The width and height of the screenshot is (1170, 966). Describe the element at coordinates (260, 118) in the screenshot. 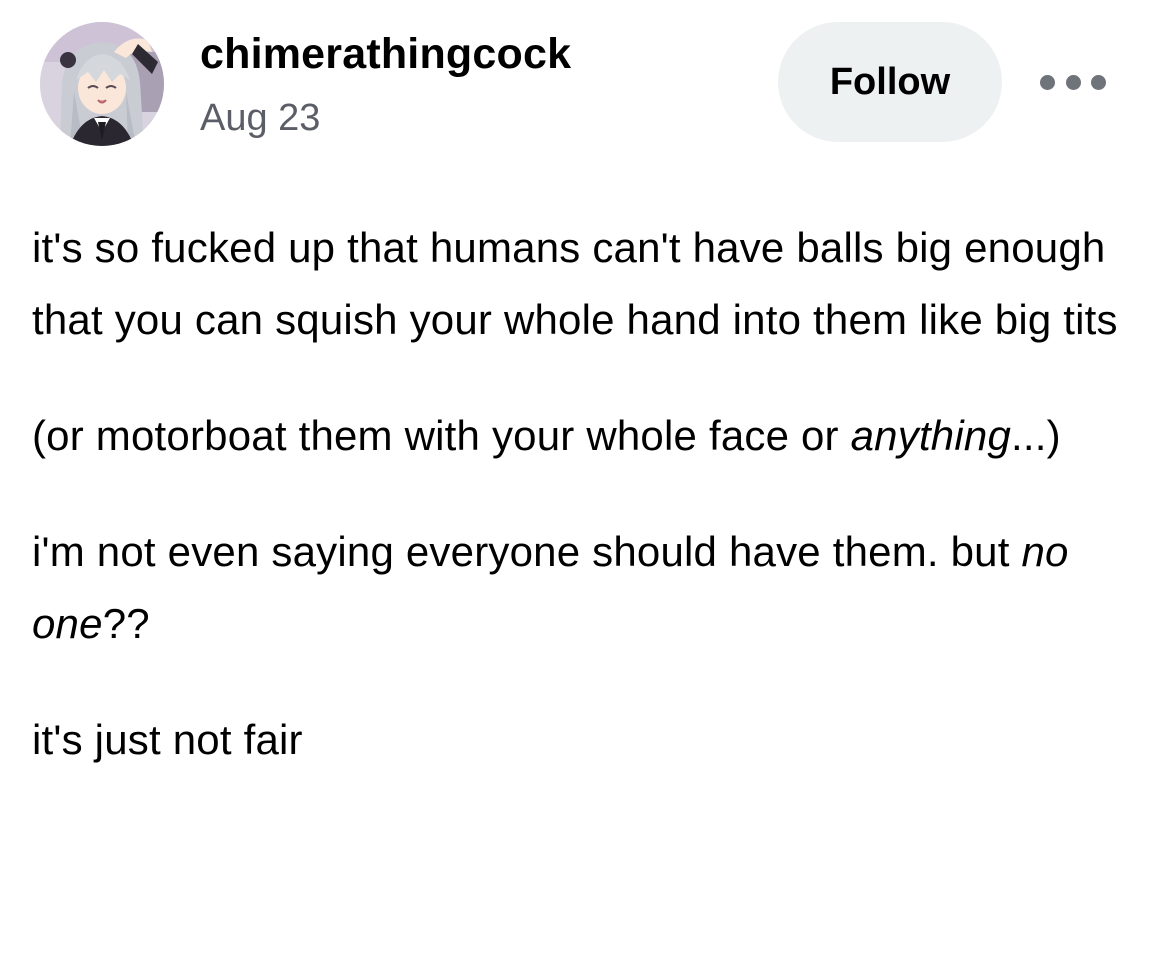

I see `post-date: Aug 23` at that location.